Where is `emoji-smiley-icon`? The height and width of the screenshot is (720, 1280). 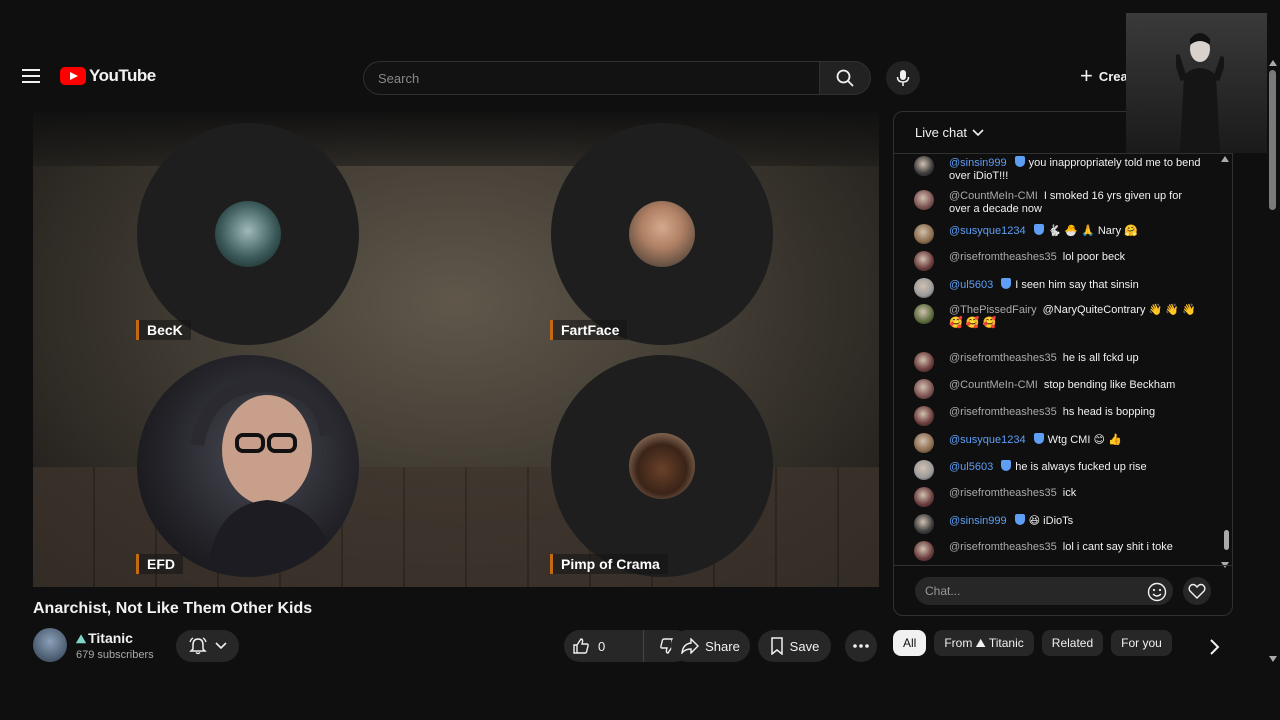 emoji-smiley-icon is located at coordinates (1157, 592).